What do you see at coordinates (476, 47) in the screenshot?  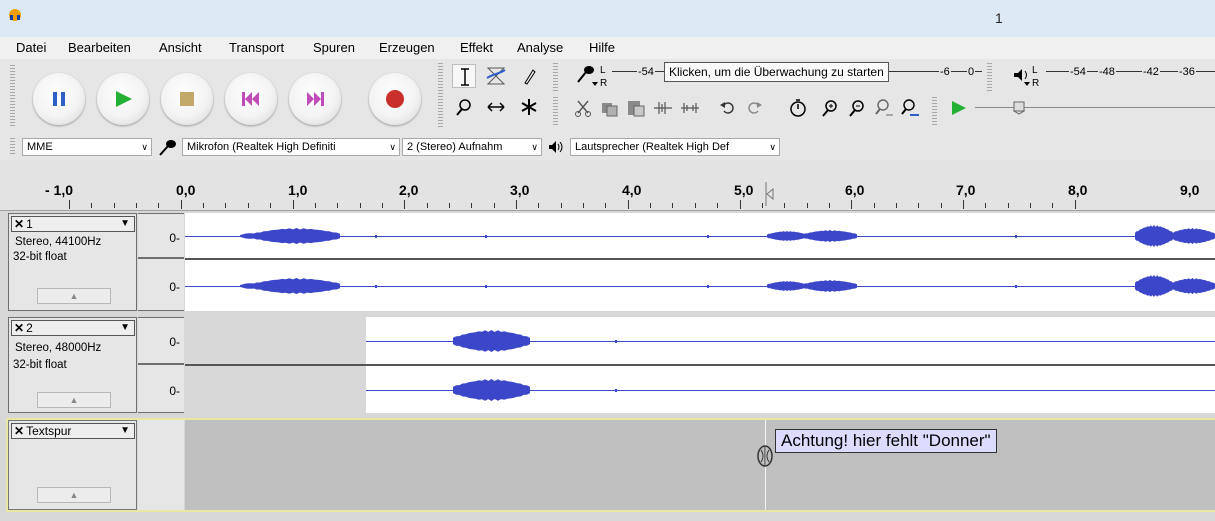 I see `menu-effekt: Effekt` at bounding box center [476, 47].